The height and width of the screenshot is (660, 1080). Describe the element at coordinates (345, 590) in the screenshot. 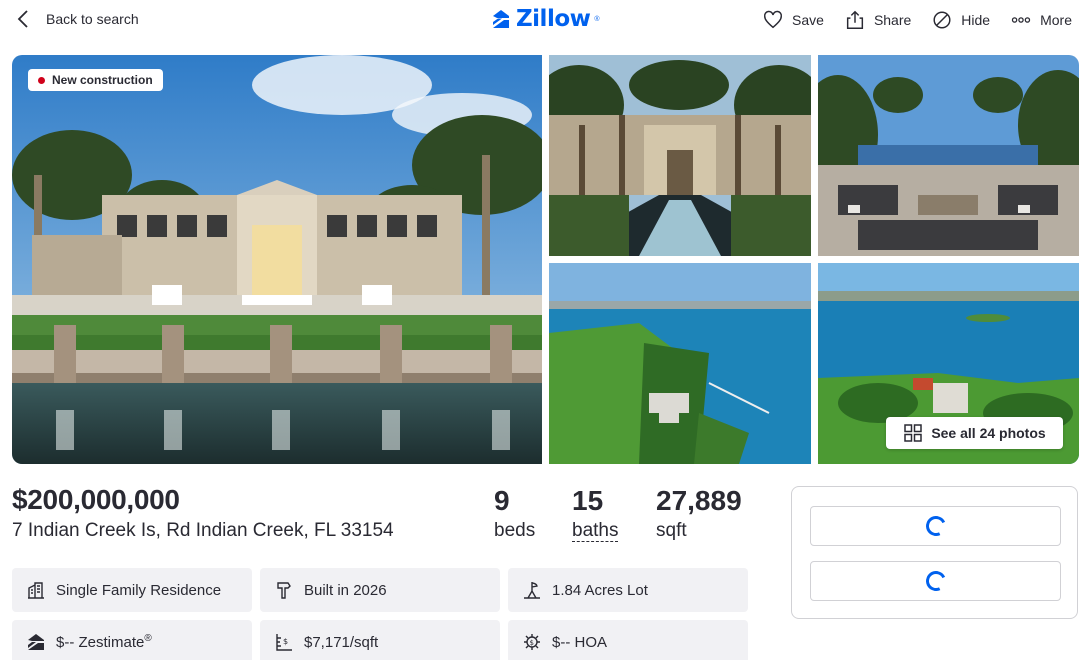

I see `fact-year-built-text: Built in 2026` at that location.